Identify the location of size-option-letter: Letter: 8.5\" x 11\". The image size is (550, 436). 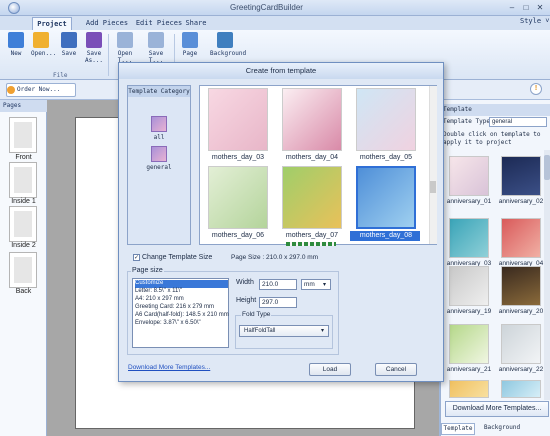
(181, 292).